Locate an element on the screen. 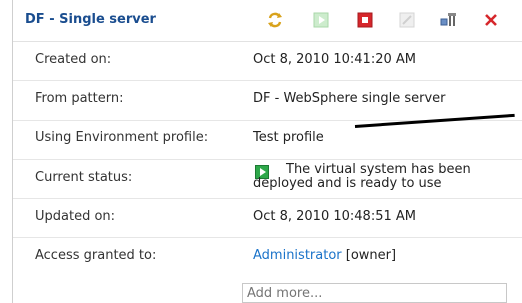 Image resolution: width=522 pixels, height=303 pixels. access-granted-row: Access granted to: Administrator [owner] is located at coordinates (267, 258).